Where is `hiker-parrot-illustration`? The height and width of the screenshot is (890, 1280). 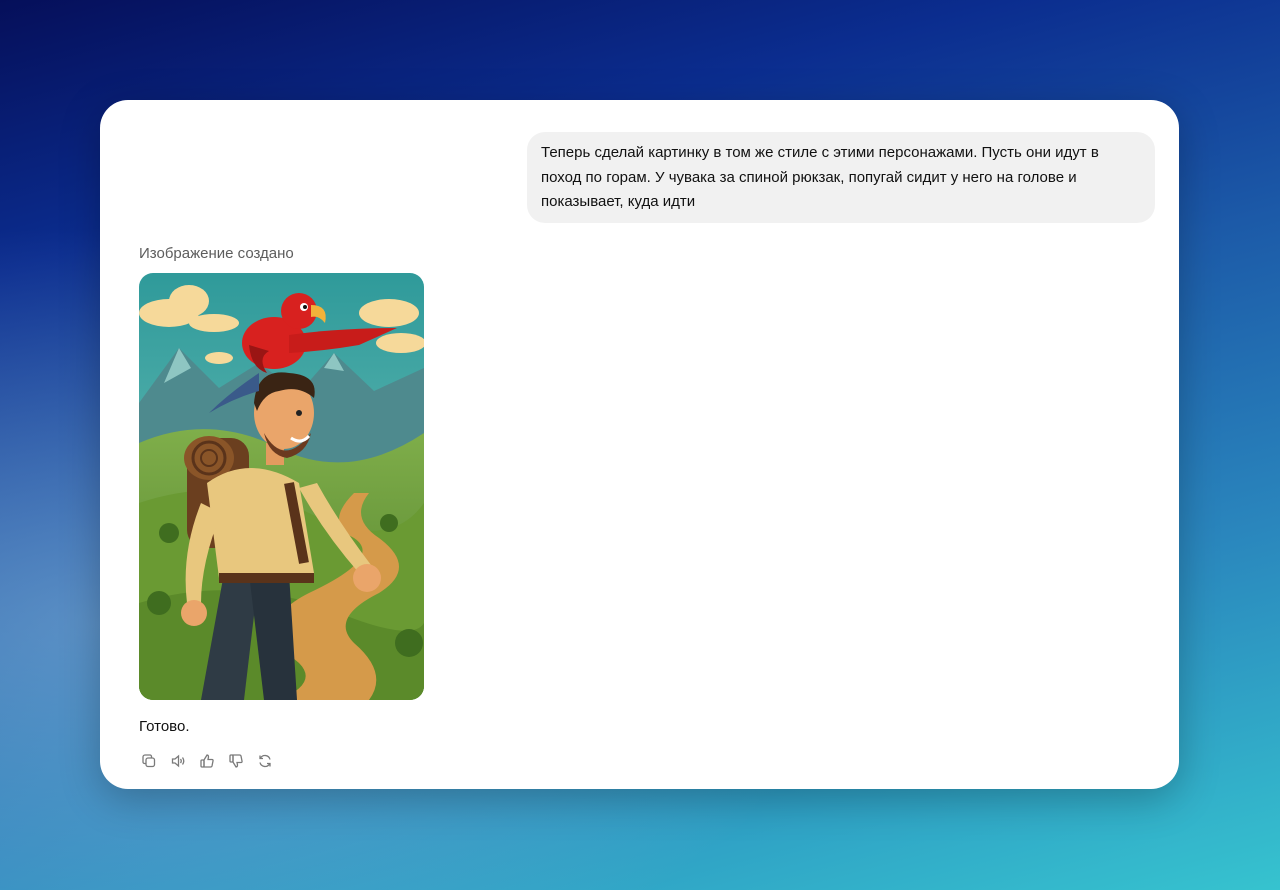 hiker-parrot-illustration is located at coordinates (281, 486).